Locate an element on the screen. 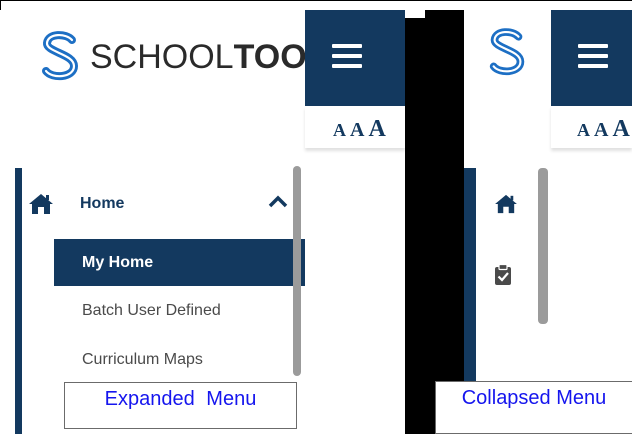 The height and width of the screenshot is (434, 632). collapsed-nav-tasks is located at coordinates (503, 277).